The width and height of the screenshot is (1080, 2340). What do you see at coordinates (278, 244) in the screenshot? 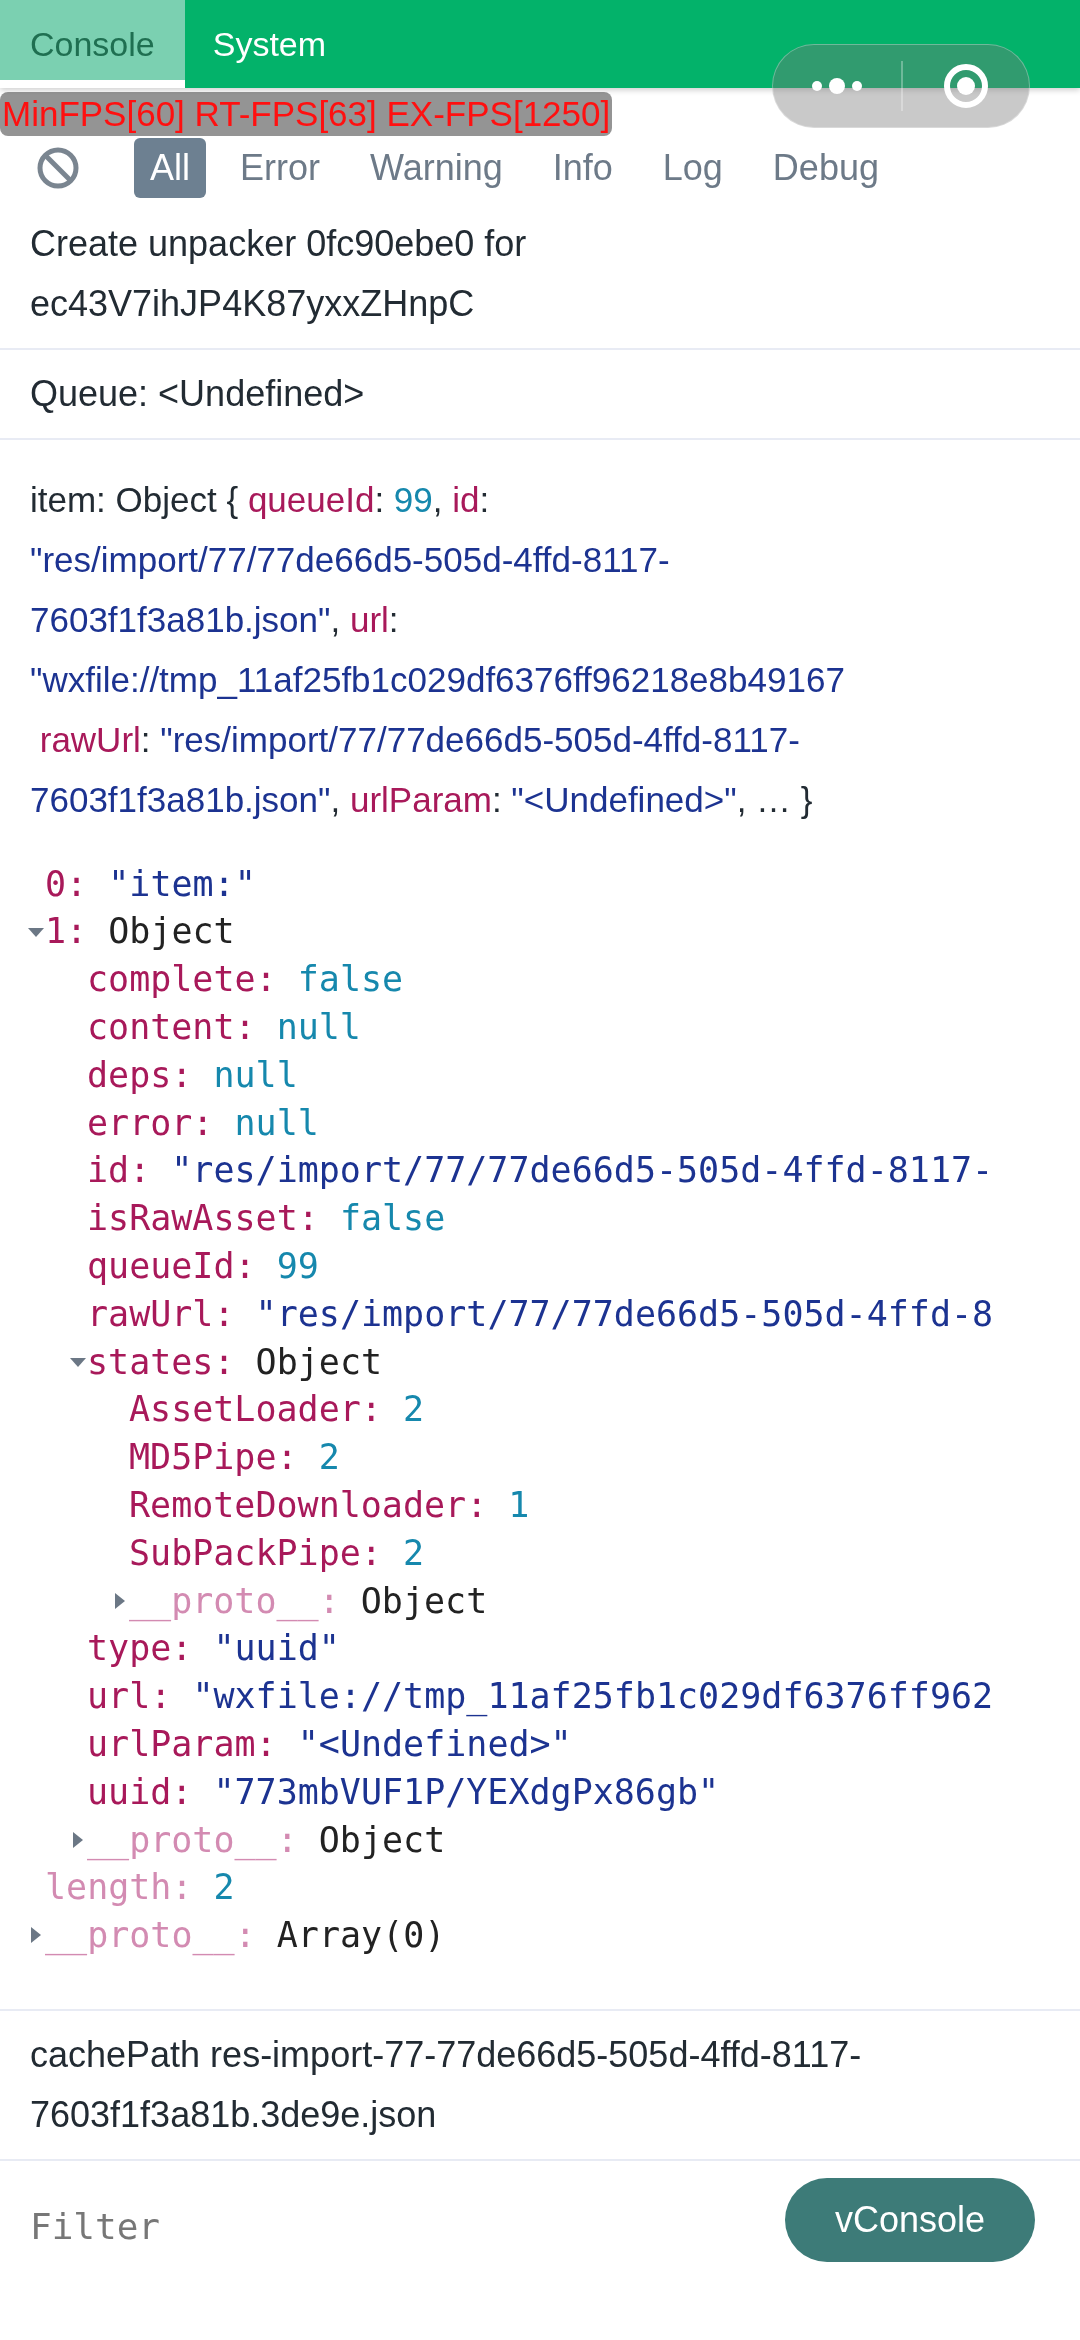
I see `log-message: Create unpacker 0fc90ebe0 for` at bounding box center [278, 244].